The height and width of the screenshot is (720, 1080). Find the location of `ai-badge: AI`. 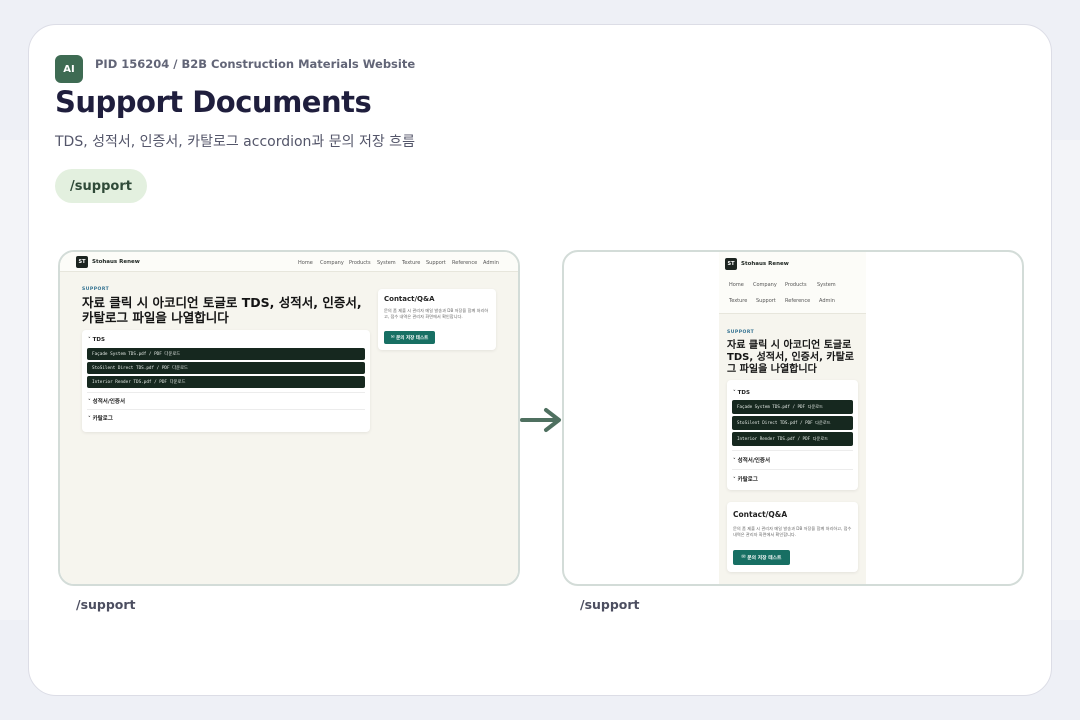

ai-badge: AI is located at coordinates (69, 69).